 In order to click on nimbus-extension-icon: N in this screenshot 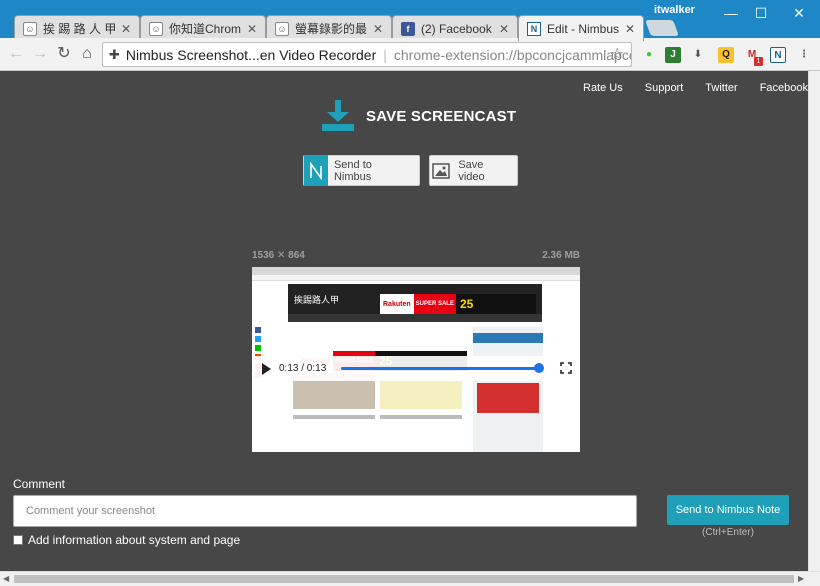, I will do `click(778, 55)`.